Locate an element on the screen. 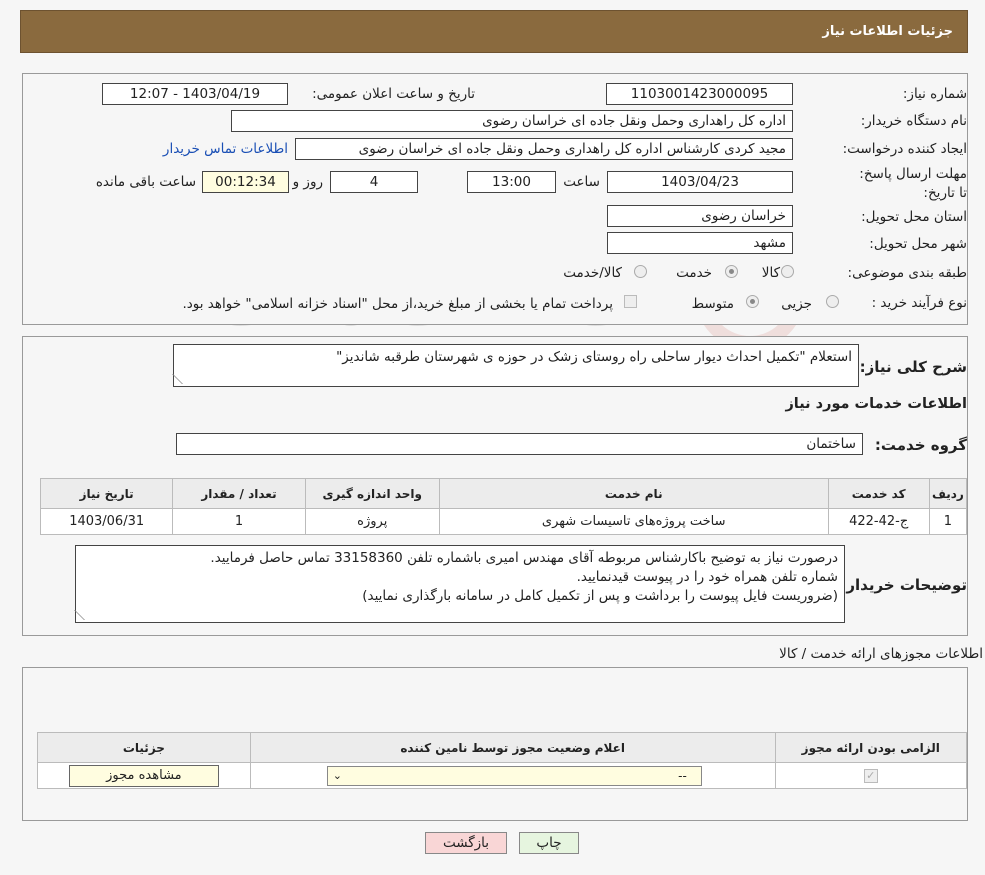 This screenshot has height=875, width=985. treasury-payment-checkbox is located at coordinates (630, 301).